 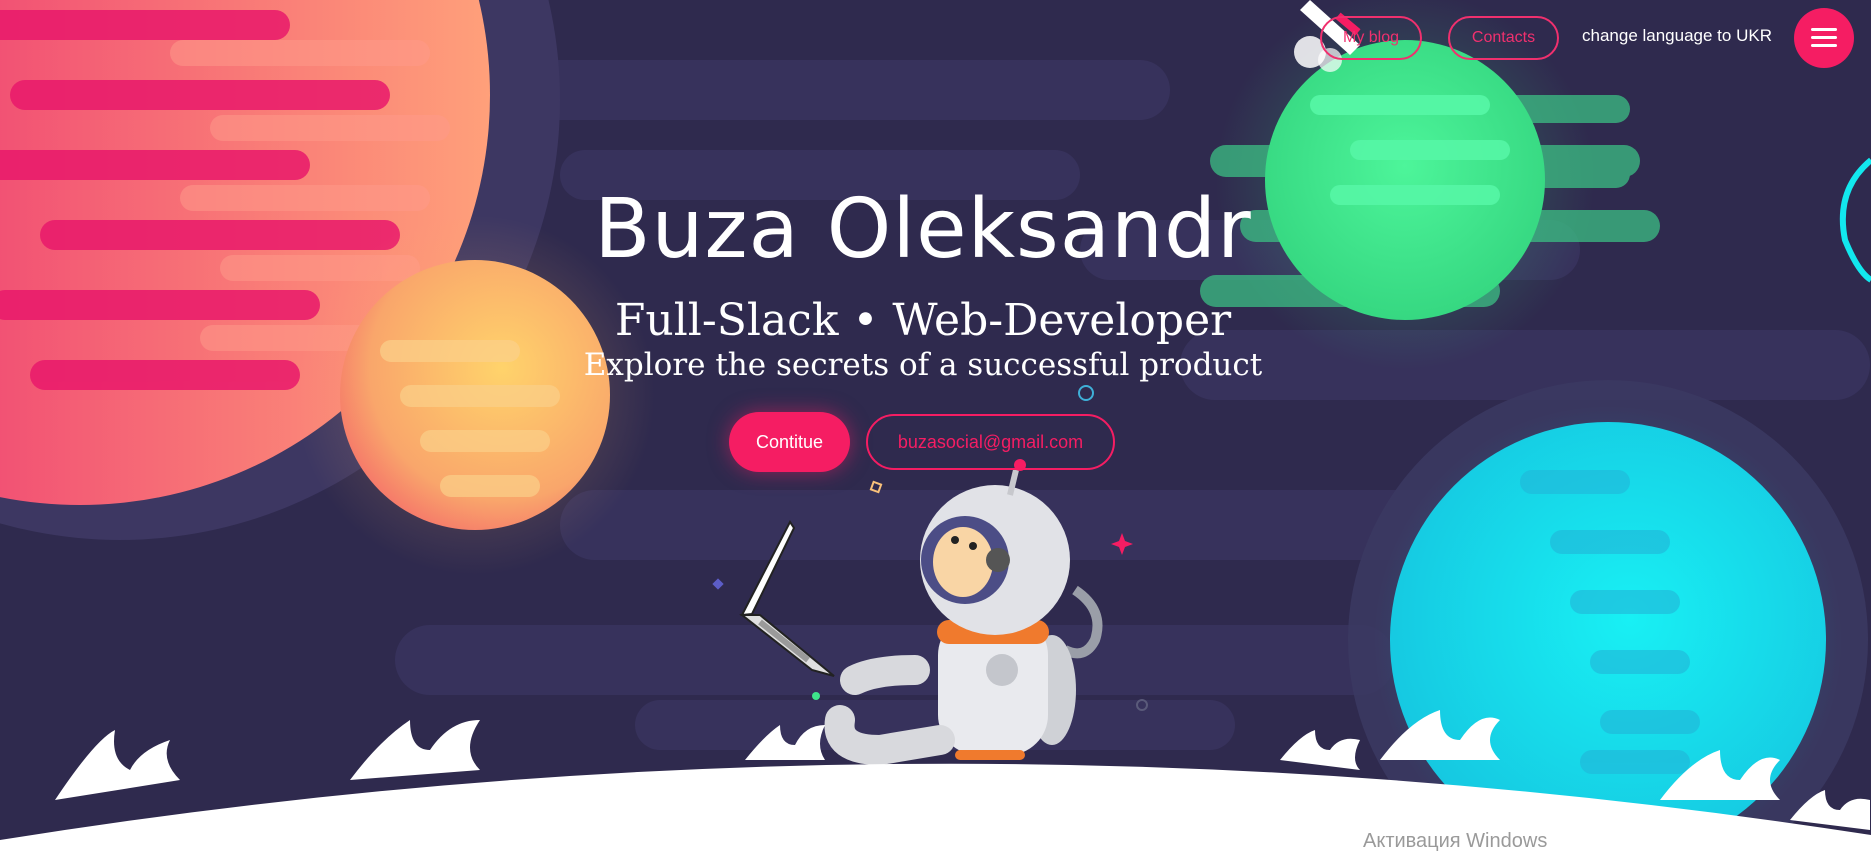 I want to click on nav-contacts-button: Contacts, so click(x=1503, y=38).